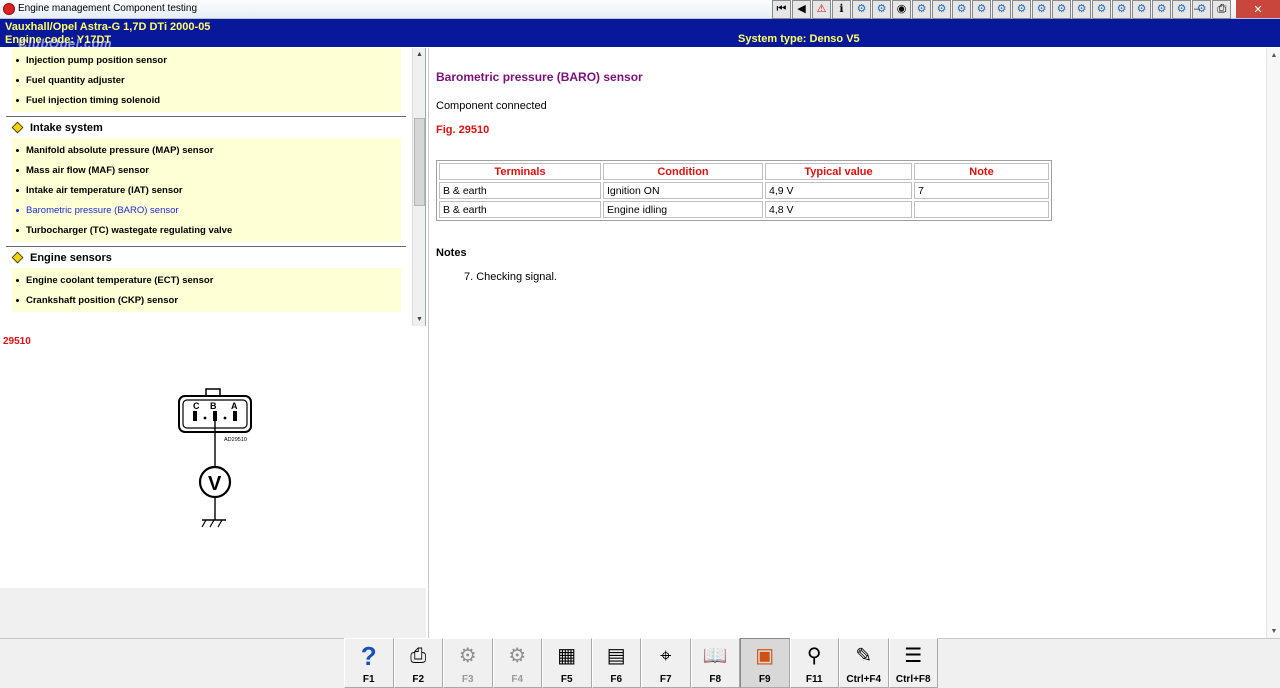 The image size is (1280, 688). What do you see at coordinates (418, 656) in the screenshot?
I see `print-icon: ⎙` at bounding box center [418, 656].